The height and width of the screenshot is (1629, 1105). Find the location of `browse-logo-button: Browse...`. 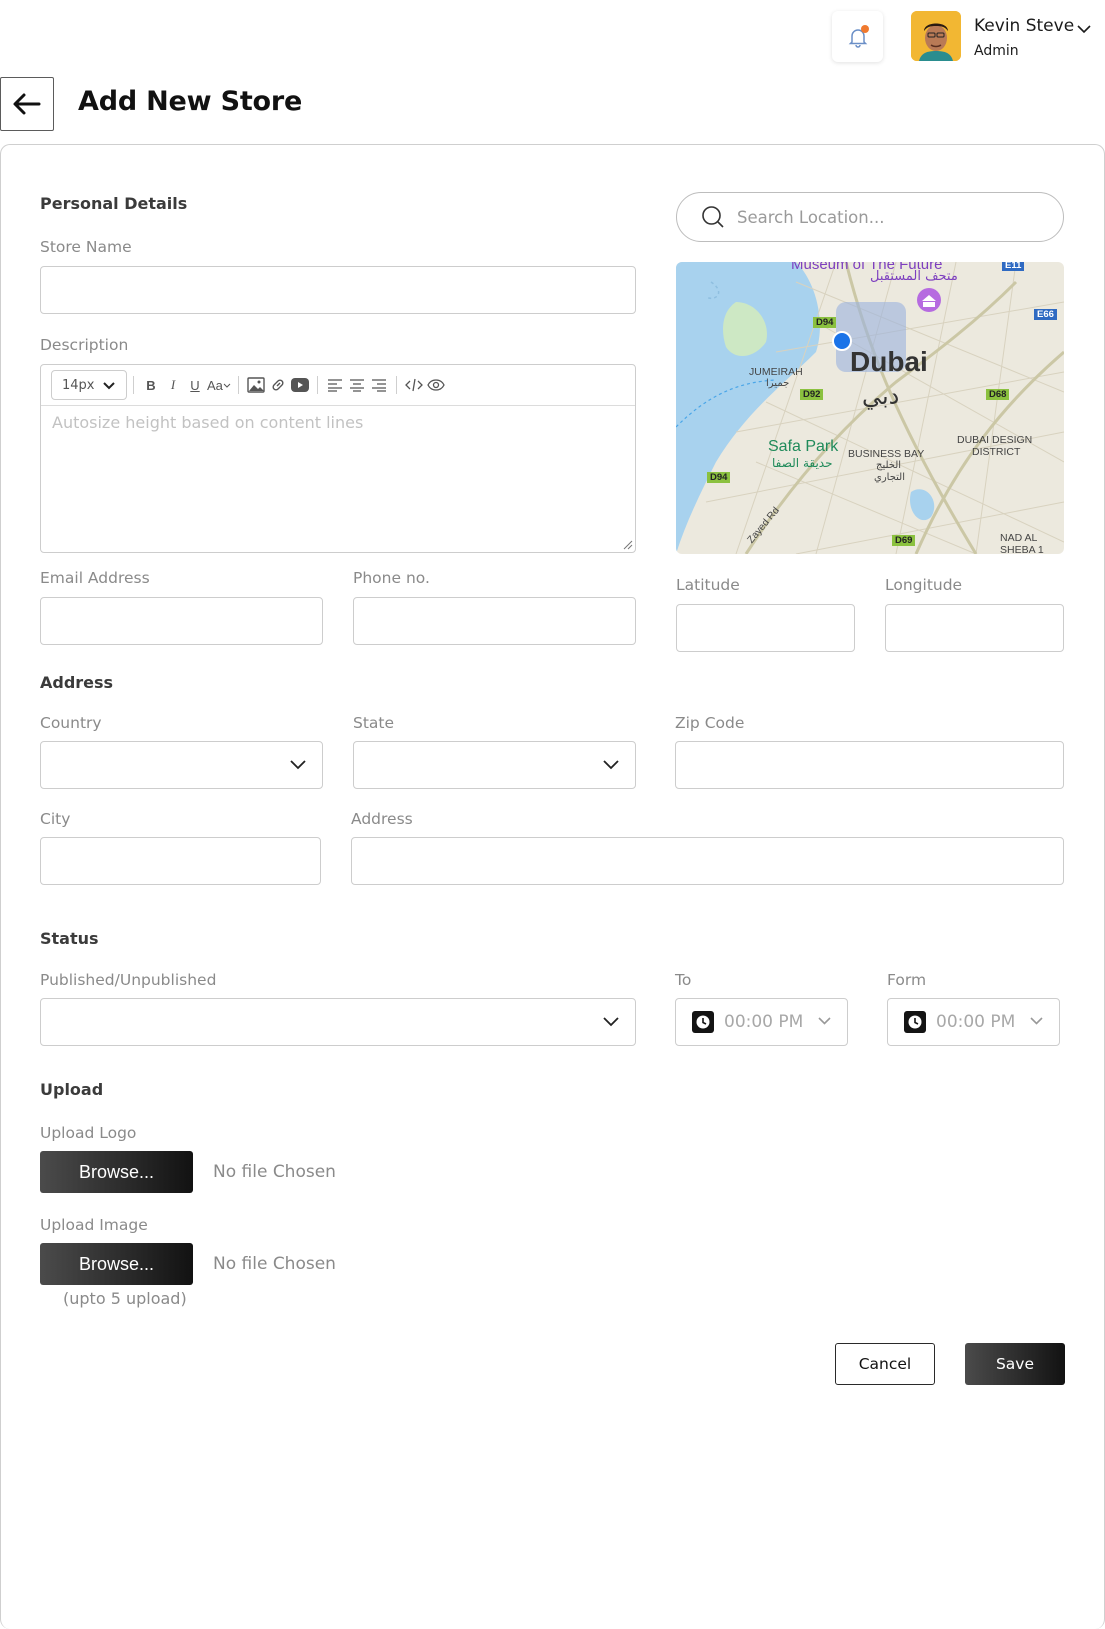

browse-logo-button: Browse... is located at coordinates (116, 1172).